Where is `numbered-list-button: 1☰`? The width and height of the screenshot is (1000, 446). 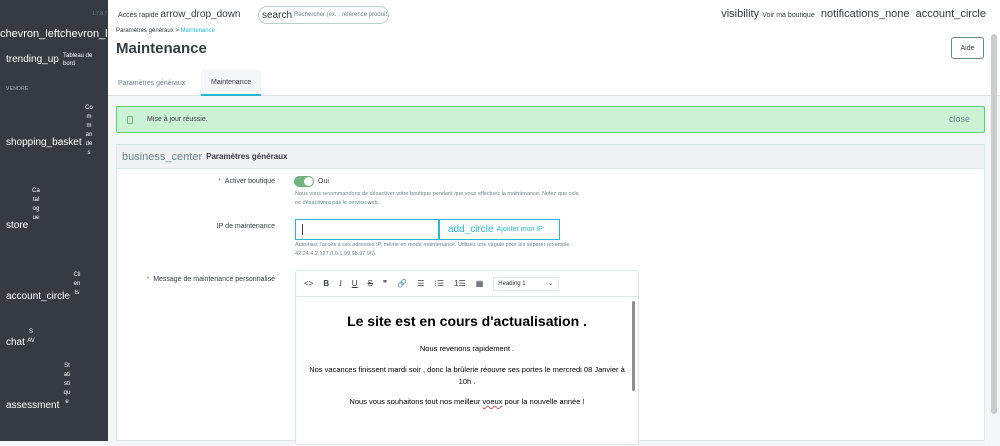
numbered-list-button: 1☰ is located at coordinates (460, 283).